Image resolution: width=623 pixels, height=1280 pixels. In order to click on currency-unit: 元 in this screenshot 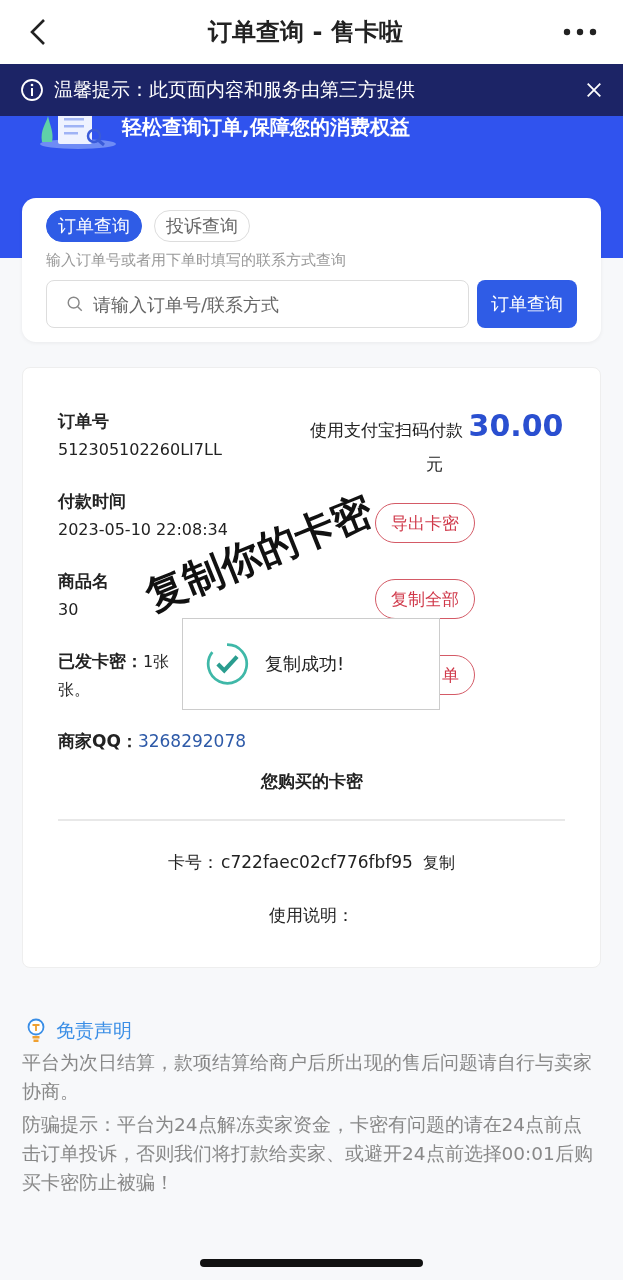, I will do `click(434, 464)`.